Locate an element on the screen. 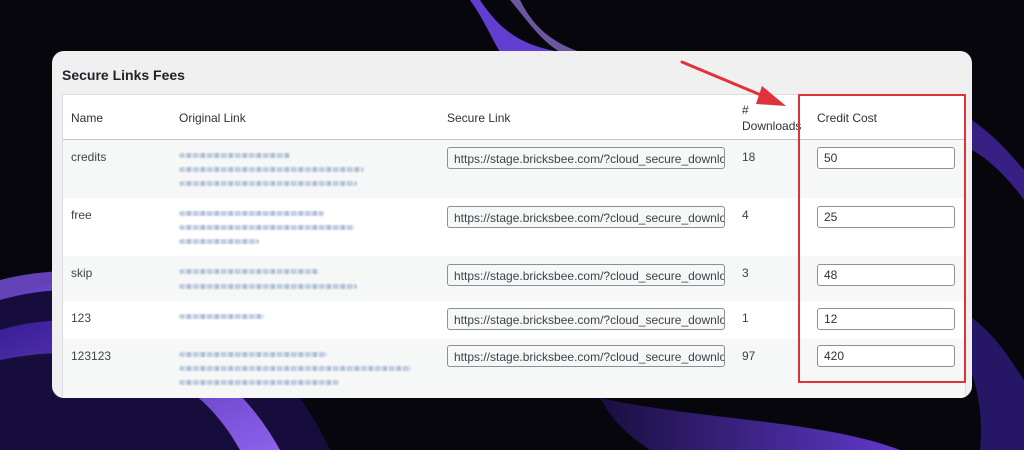 Image resolution: width=1024 pixels, height=450 pixels. row-downloads: 1 is located at coordinates (745, 318).